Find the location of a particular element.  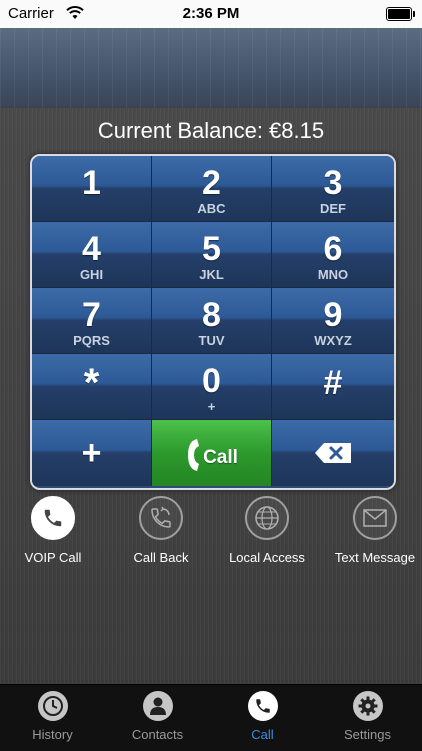

mode-voip-call: VOIP Call is located at coordinates (54, 530).